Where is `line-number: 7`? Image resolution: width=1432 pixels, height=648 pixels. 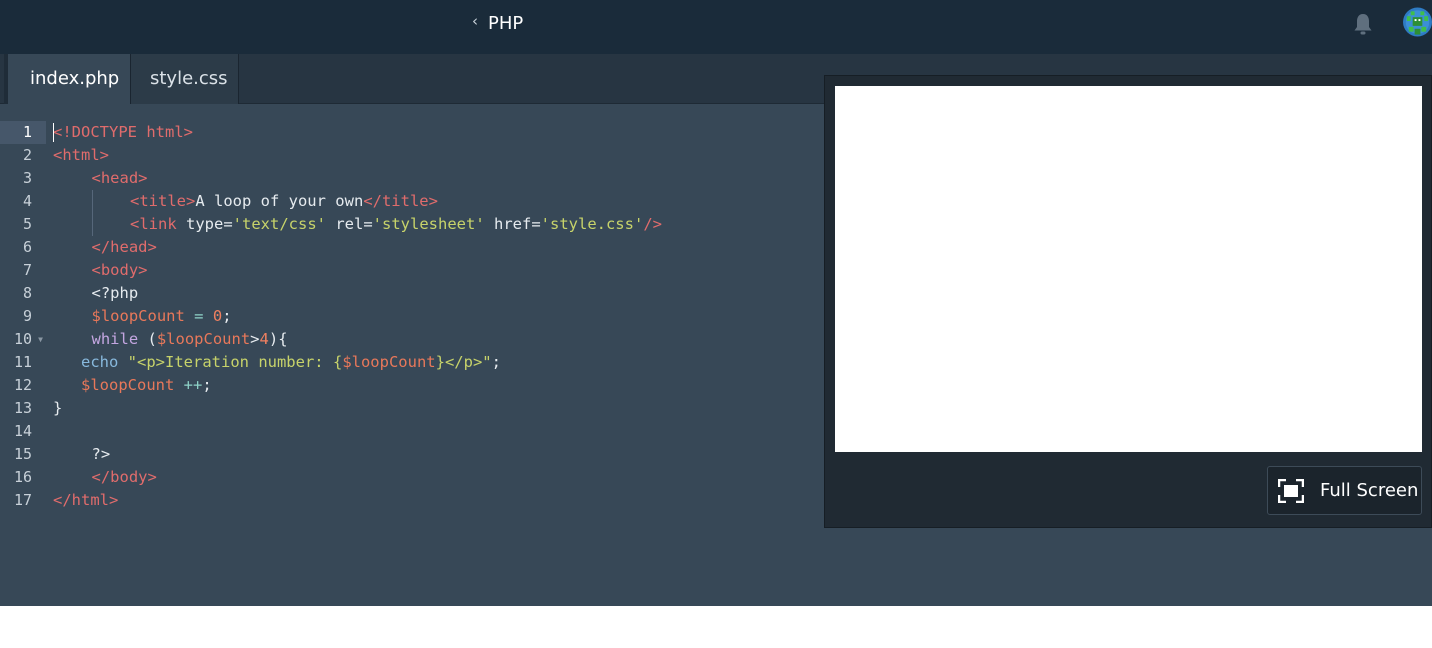
line-number: 7 is located at coordinates (23, 270).